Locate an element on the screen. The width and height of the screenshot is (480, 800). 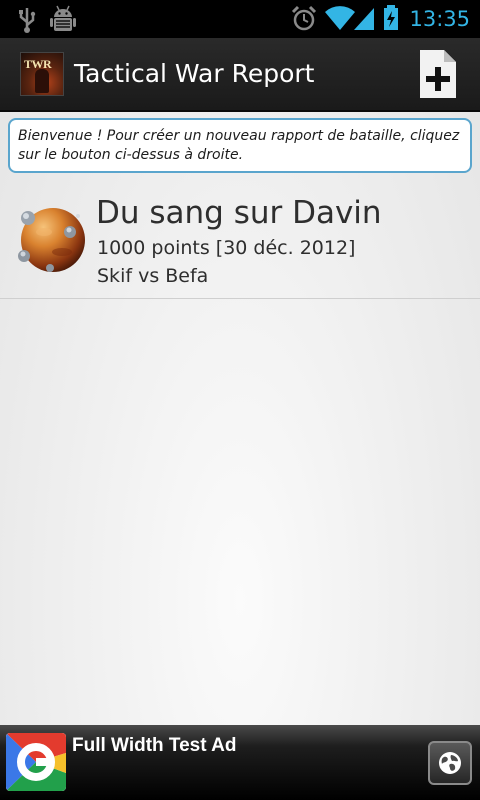
add-report-button is located at coordinates (438, 74).